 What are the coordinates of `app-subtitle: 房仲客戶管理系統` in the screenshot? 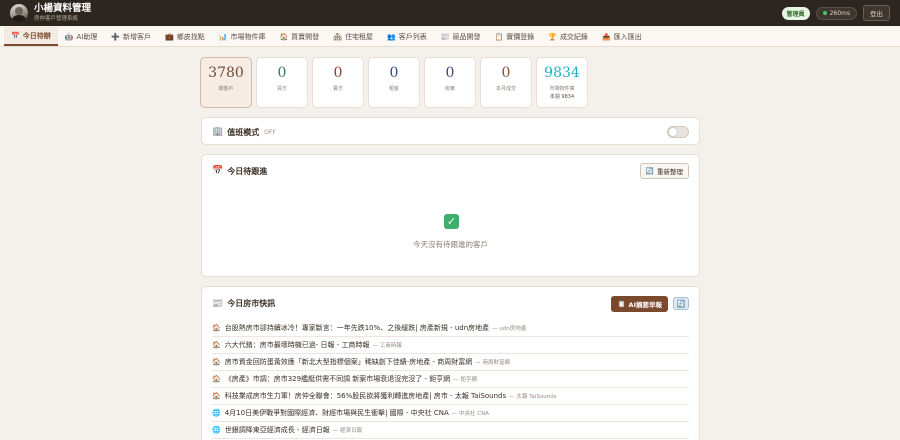 It's located at (56, 18).